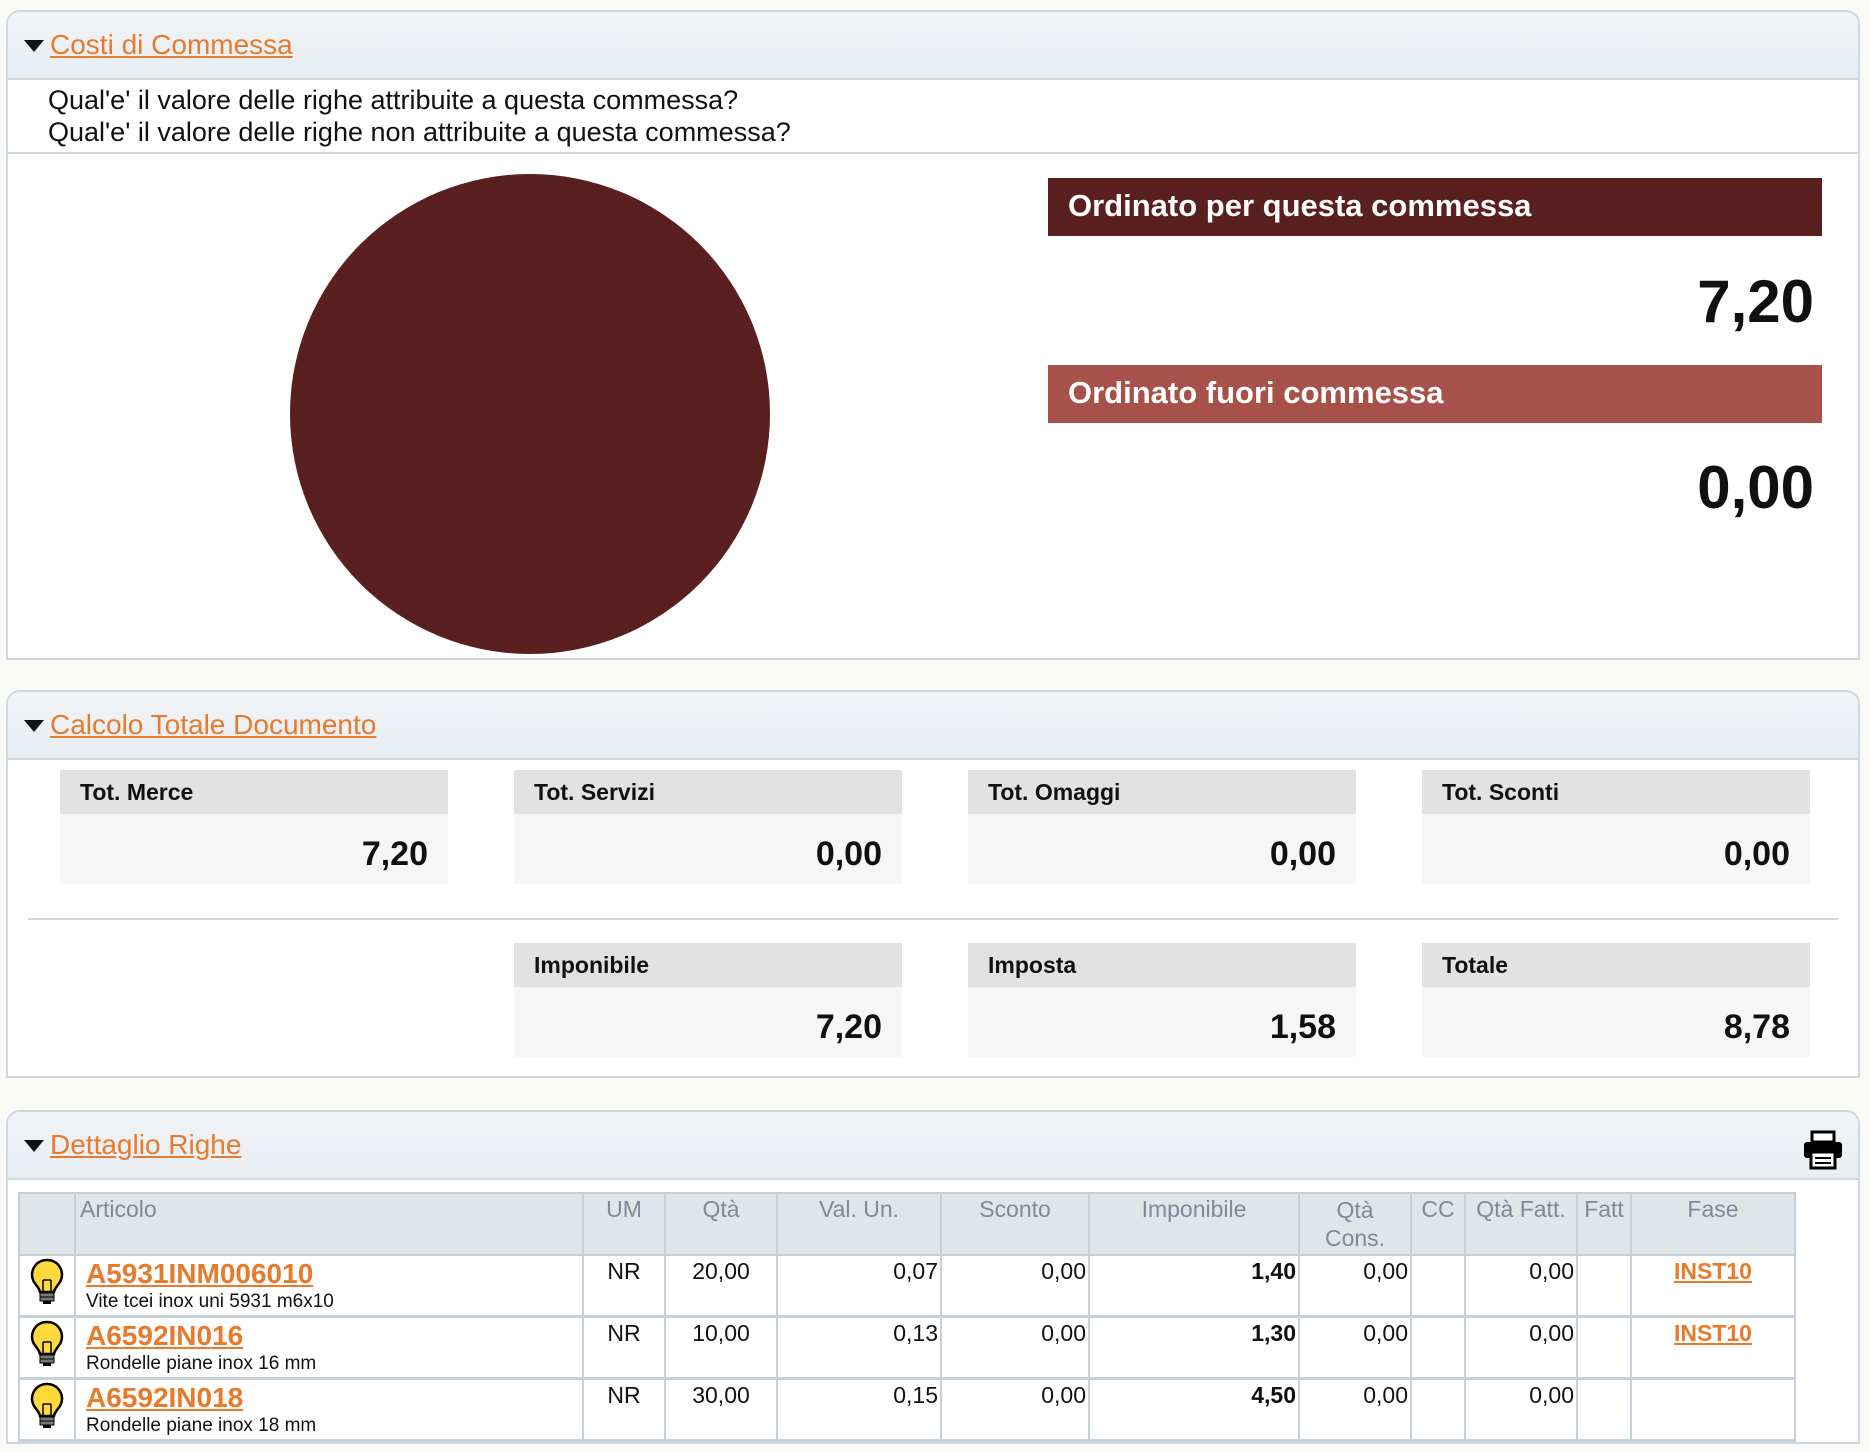 This screenshot has width=1870, height=1452. I want to click on val-un-cell: 0,15, so click(859, 1409).